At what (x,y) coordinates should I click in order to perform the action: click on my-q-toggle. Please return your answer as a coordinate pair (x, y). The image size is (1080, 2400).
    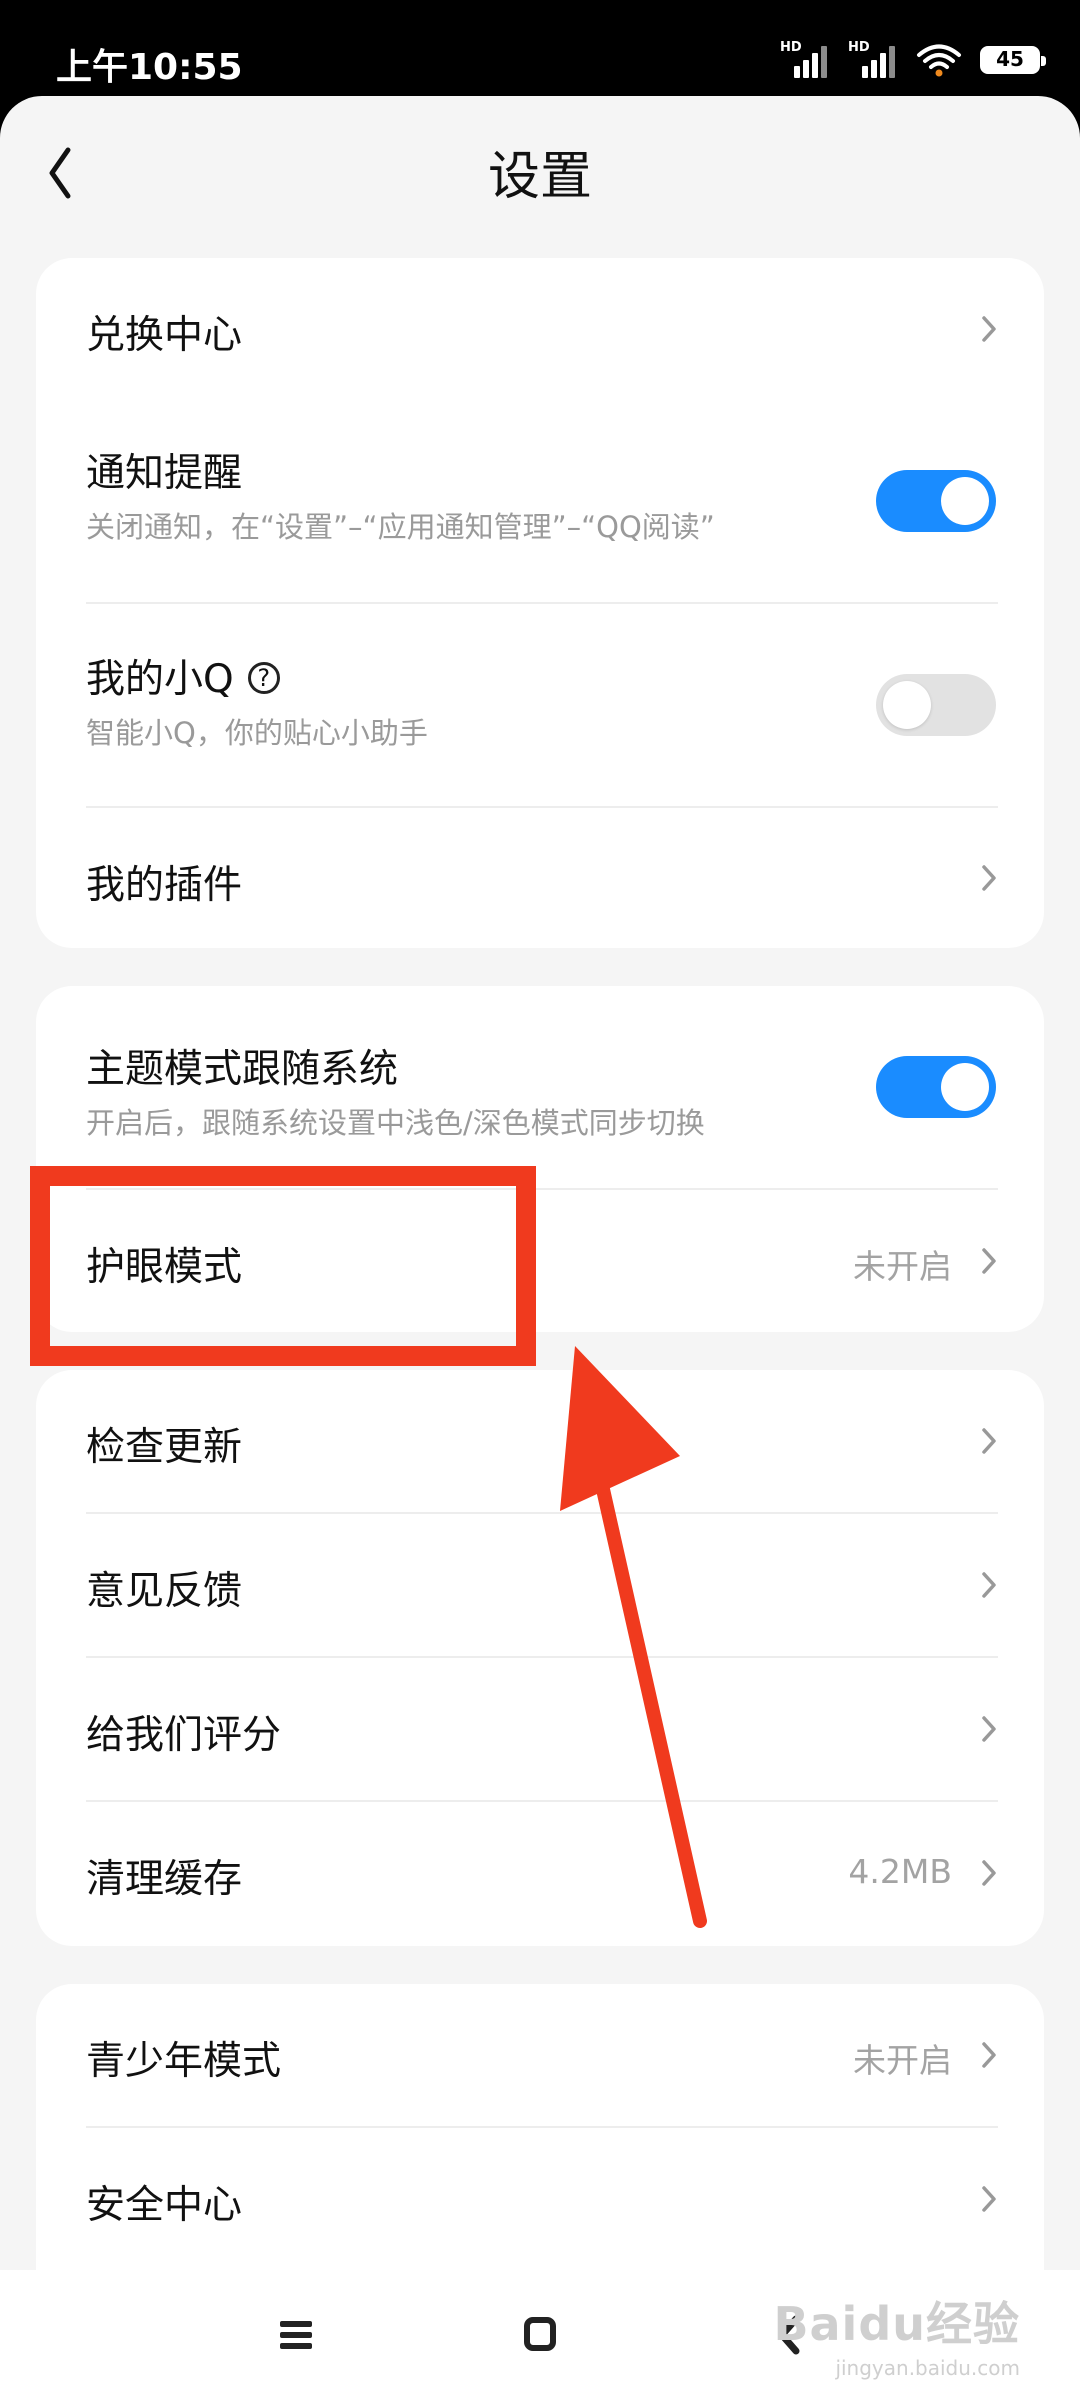
    Looking at the image, I should click on (936, 705).